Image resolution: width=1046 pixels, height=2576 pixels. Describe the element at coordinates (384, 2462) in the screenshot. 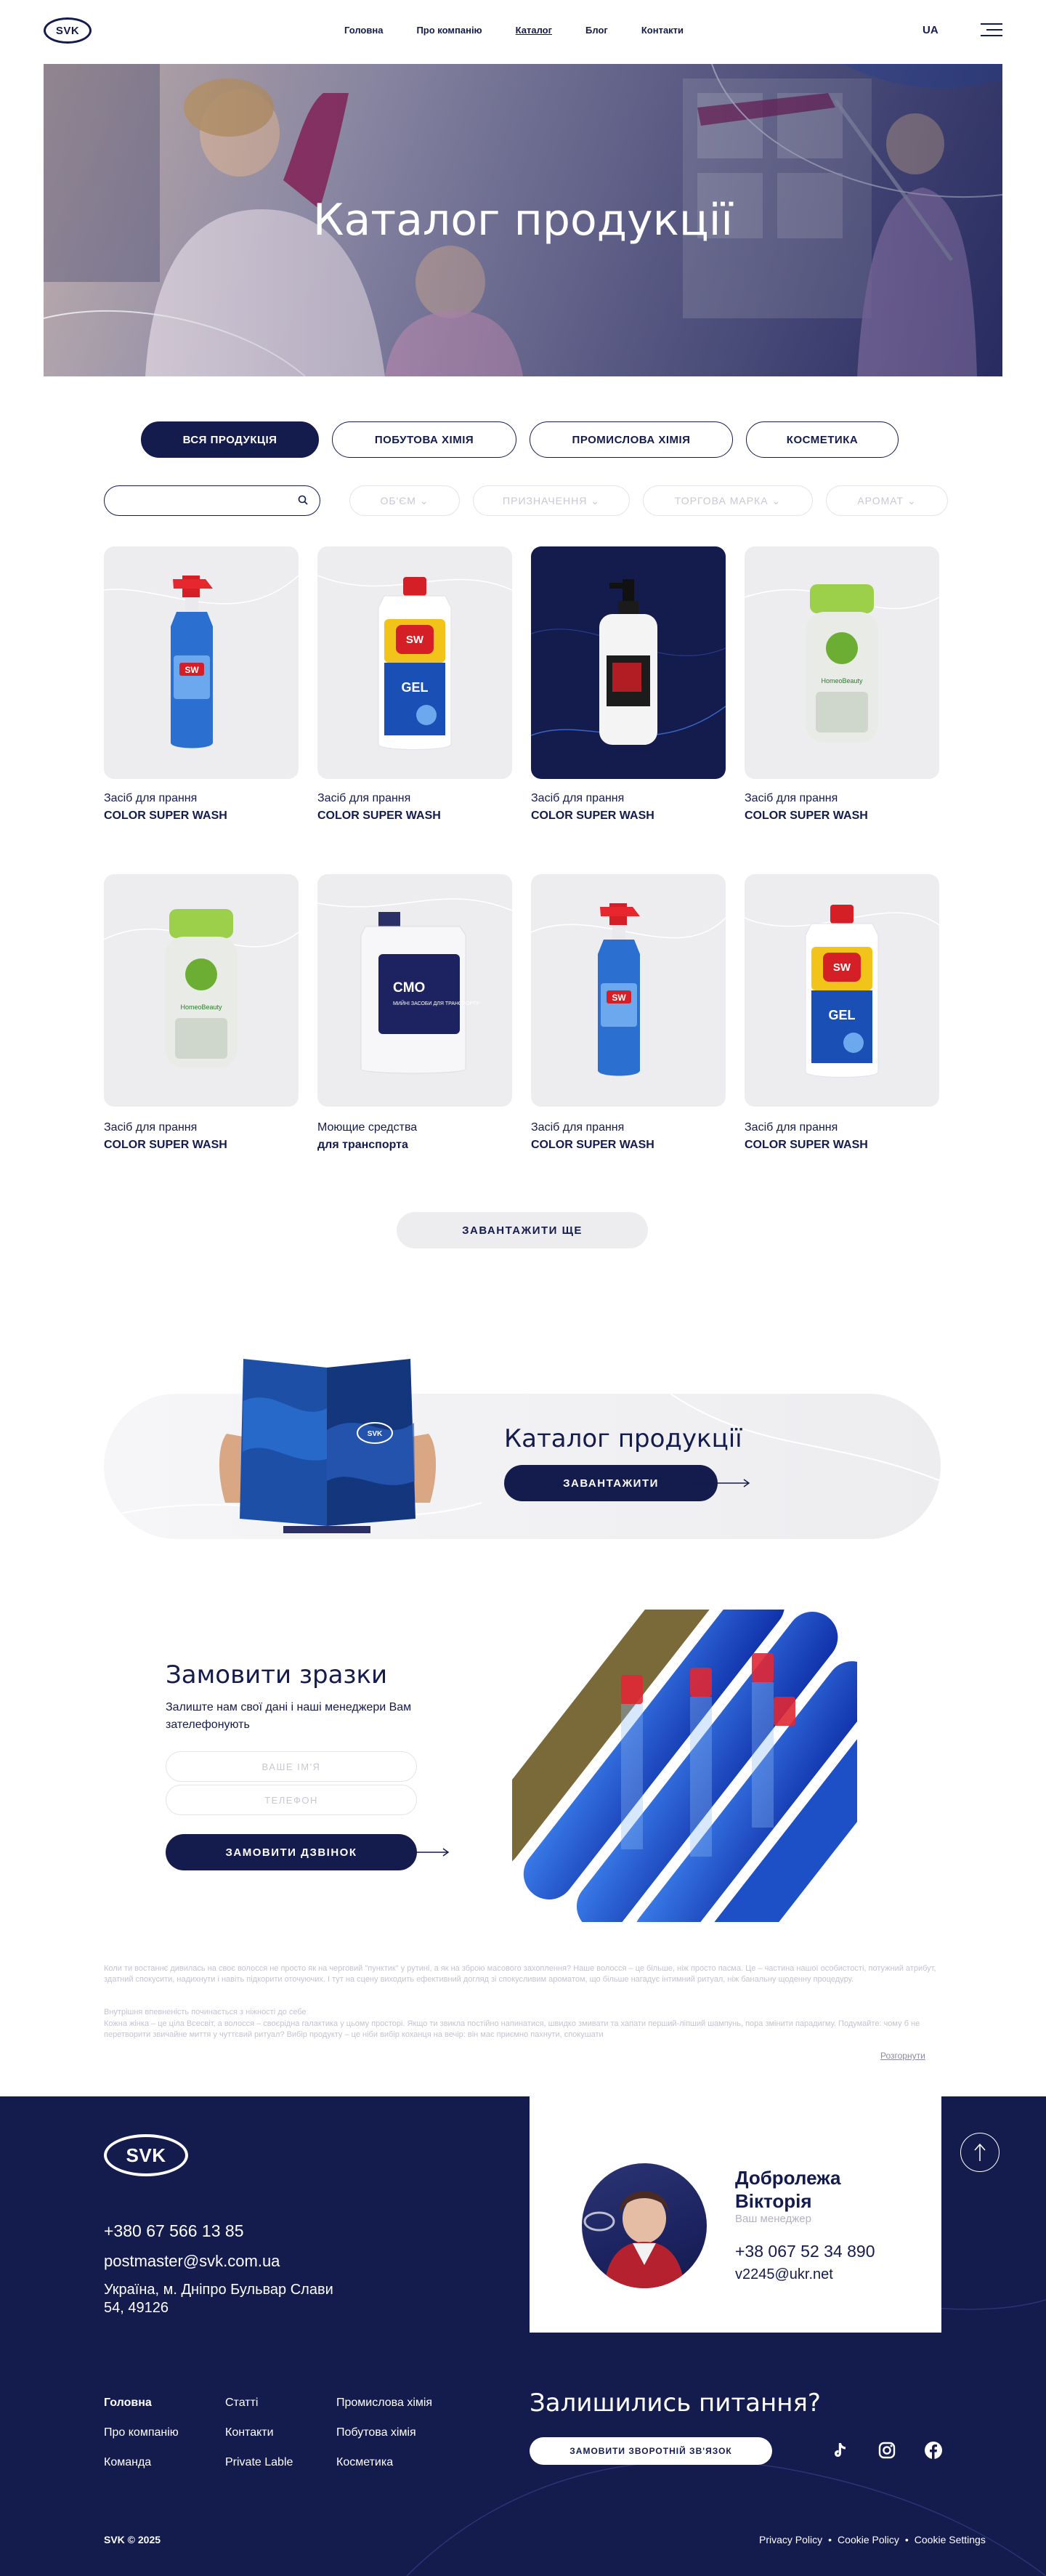

I see `footer-link-cosmetics: Косметика` at that location.